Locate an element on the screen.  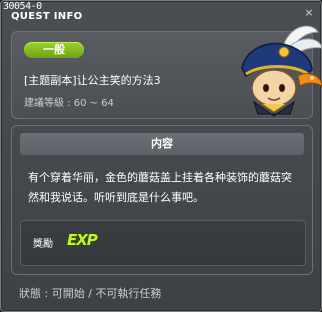
content-section-title: 内容 is located at coordinates (162, 144).